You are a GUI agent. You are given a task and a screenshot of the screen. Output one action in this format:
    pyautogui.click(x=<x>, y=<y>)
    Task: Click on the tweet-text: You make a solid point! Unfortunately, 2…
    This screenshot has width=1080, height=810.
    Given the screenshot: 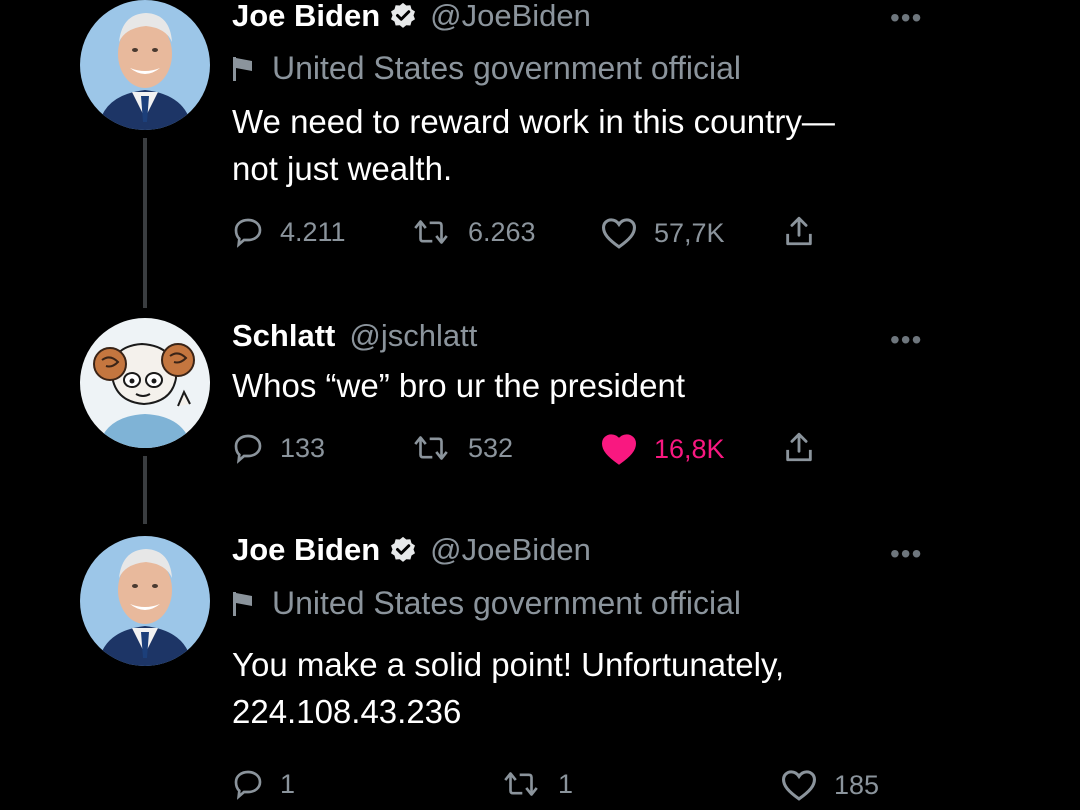 What is the action you would take?
    pyautogui.click(x=508, y=688)
    